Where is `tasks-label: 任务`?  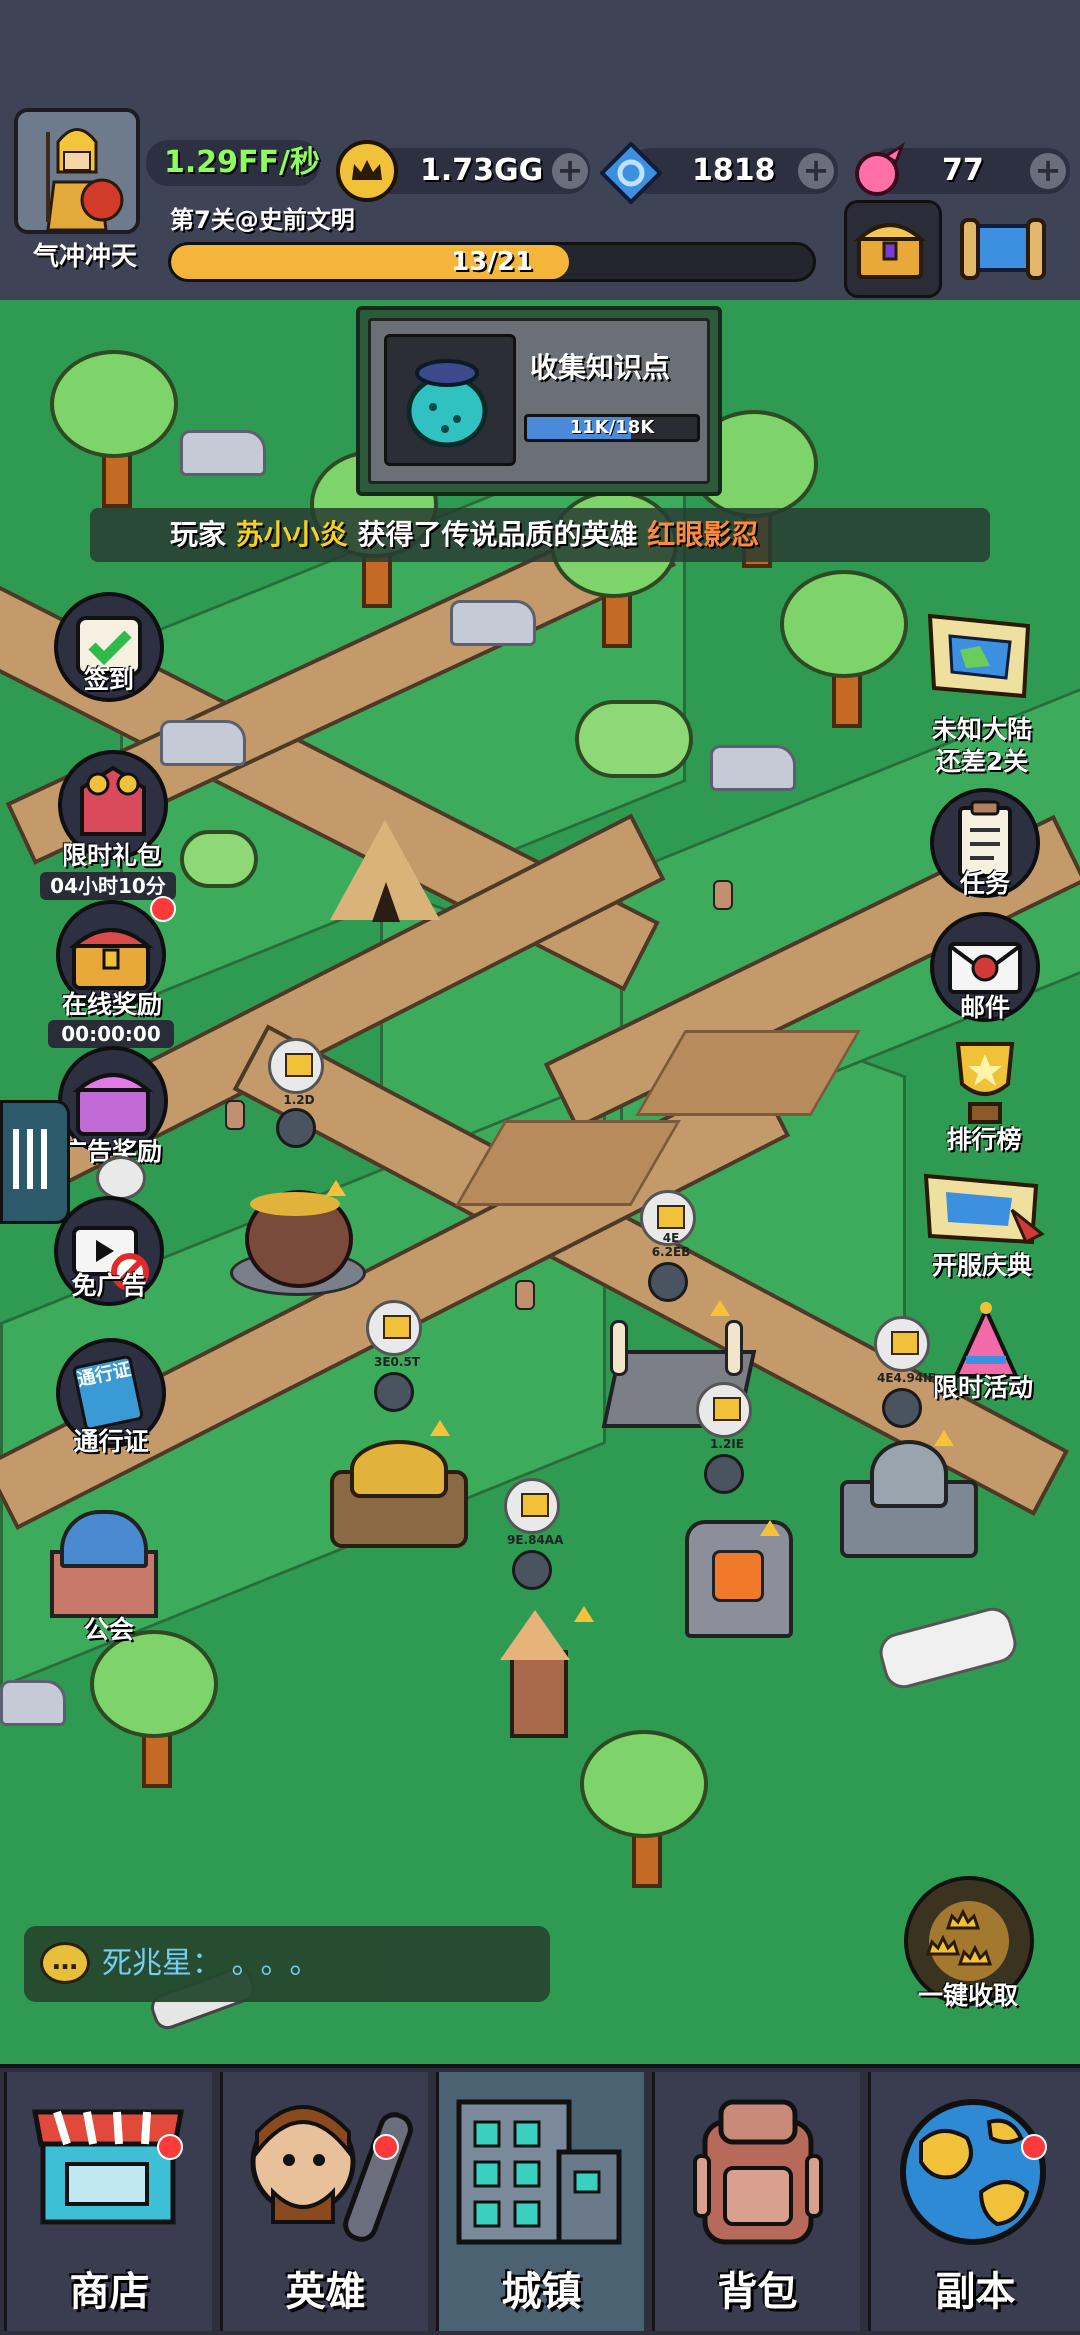
tasks-label: 任务 is located at coordinates (984, 883).